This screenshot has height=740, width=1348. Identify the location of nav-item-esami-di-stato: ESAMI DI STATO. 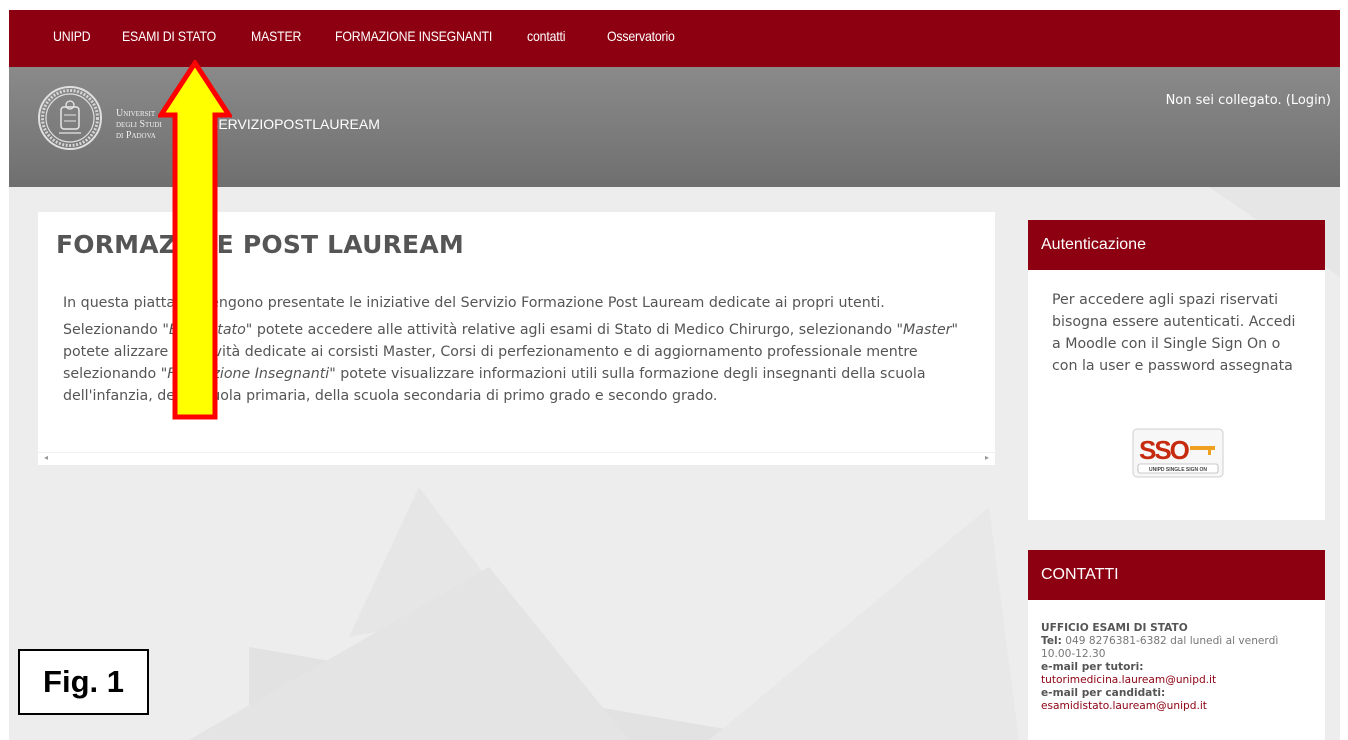
(169, 36).